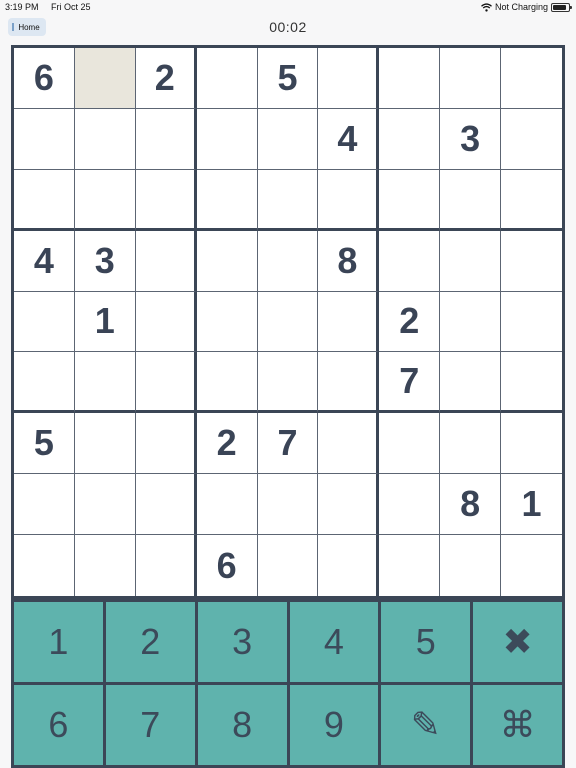 This screenshot has width=576, height=768. I want to click on pencil-button: ✎, so click(426, 725).